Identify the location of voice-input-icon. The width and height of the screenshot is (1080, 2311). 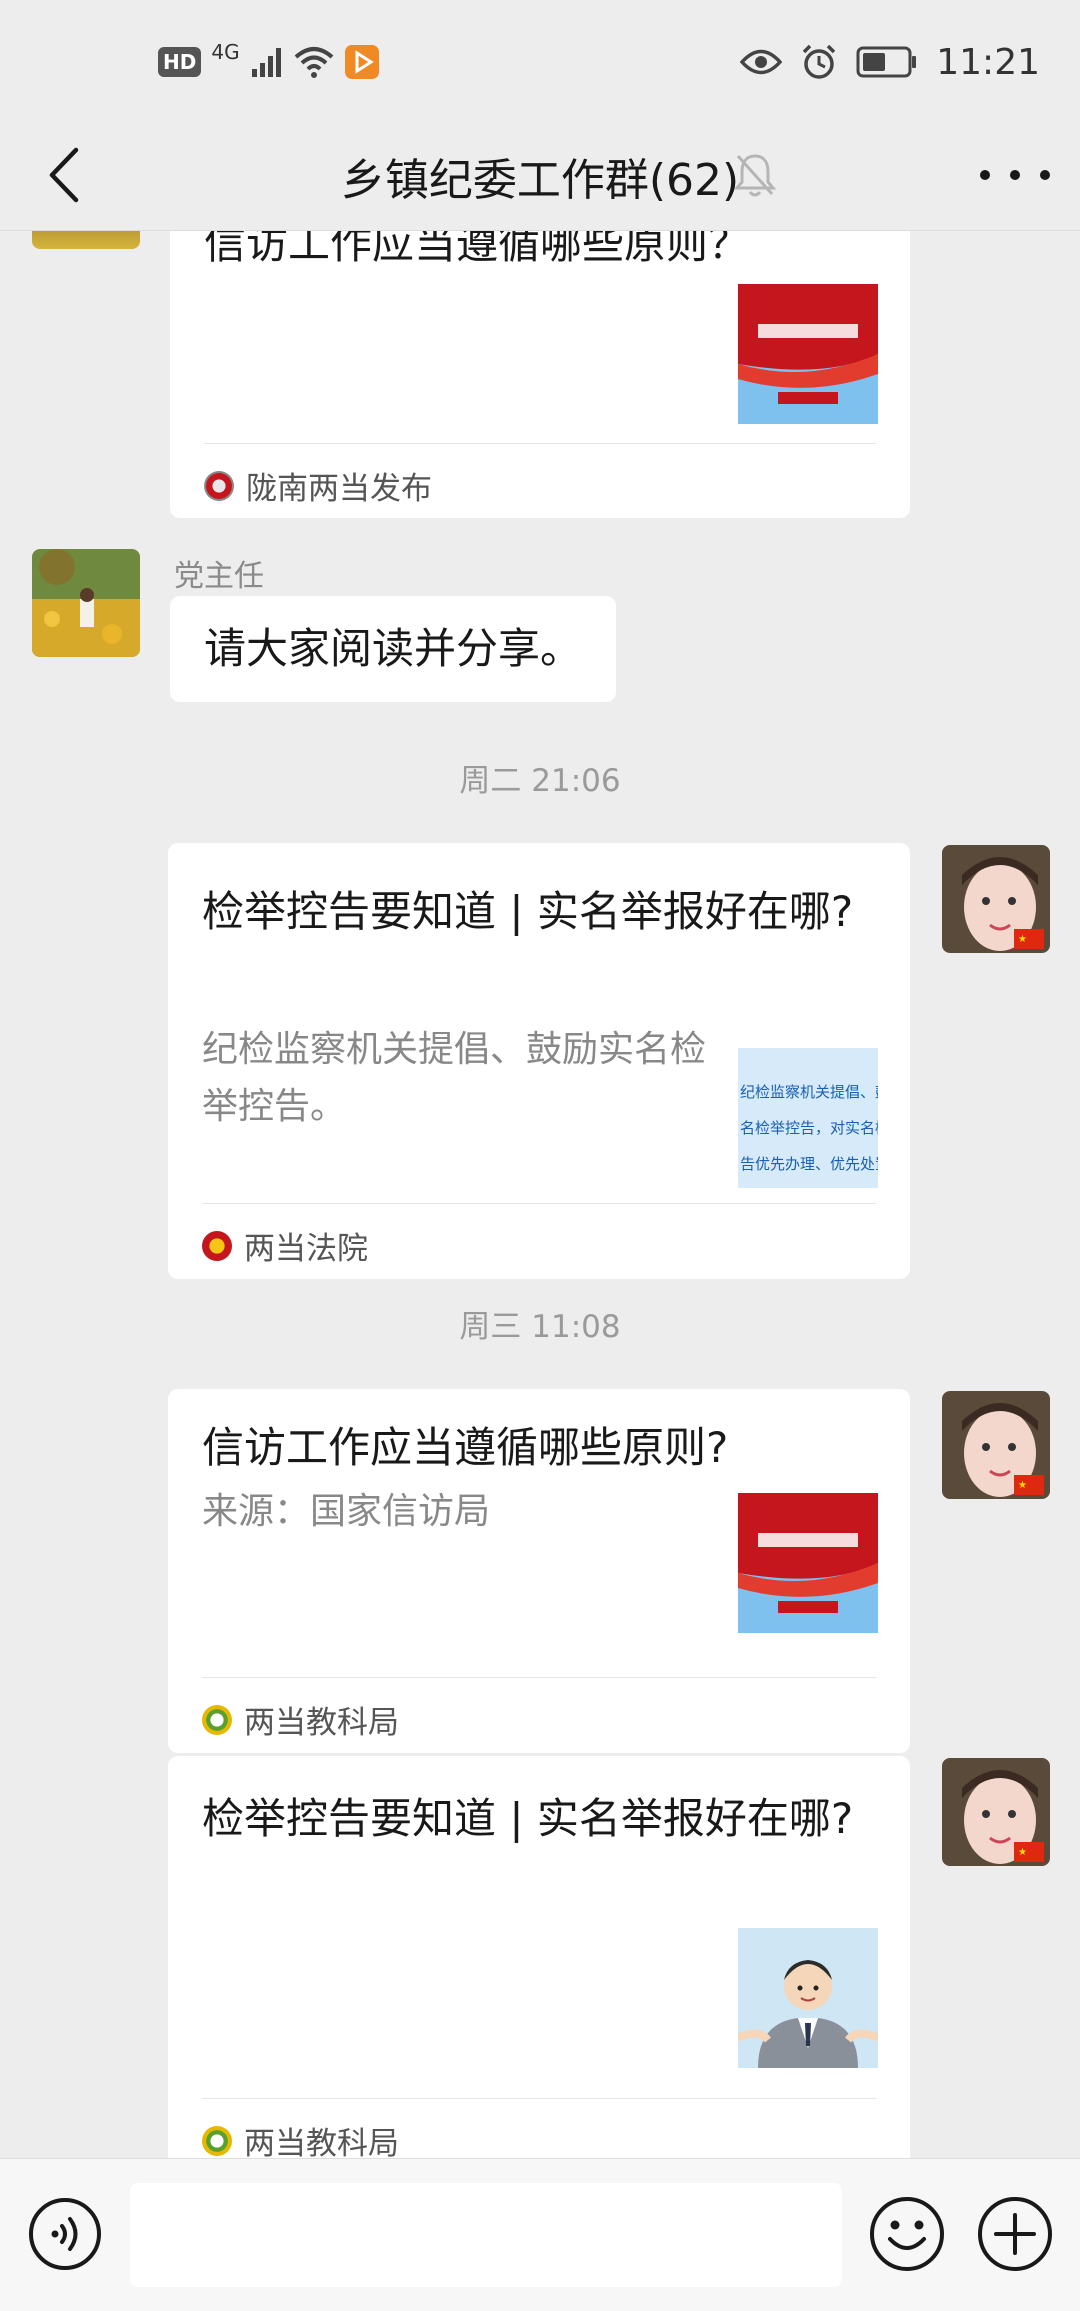
(65, 2234).